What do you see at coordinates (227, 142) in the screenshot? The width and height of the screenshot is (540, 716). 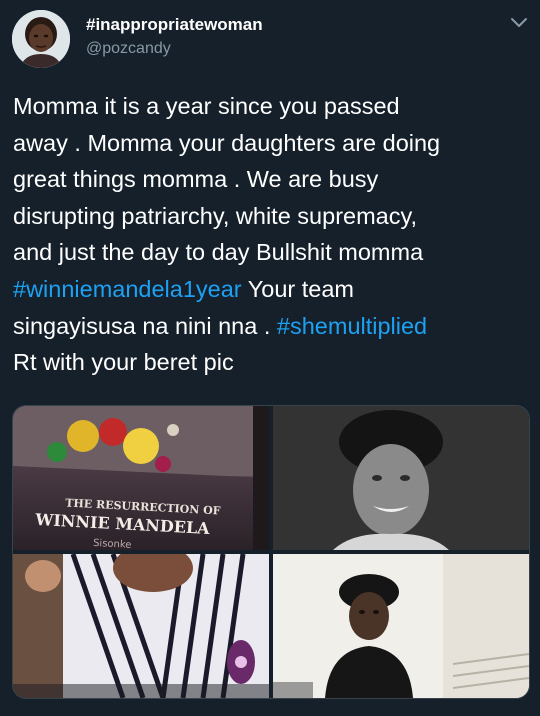 I see `tweet-text-segment: away . Momma your daughters are doing` at bounding box center [227, 142].